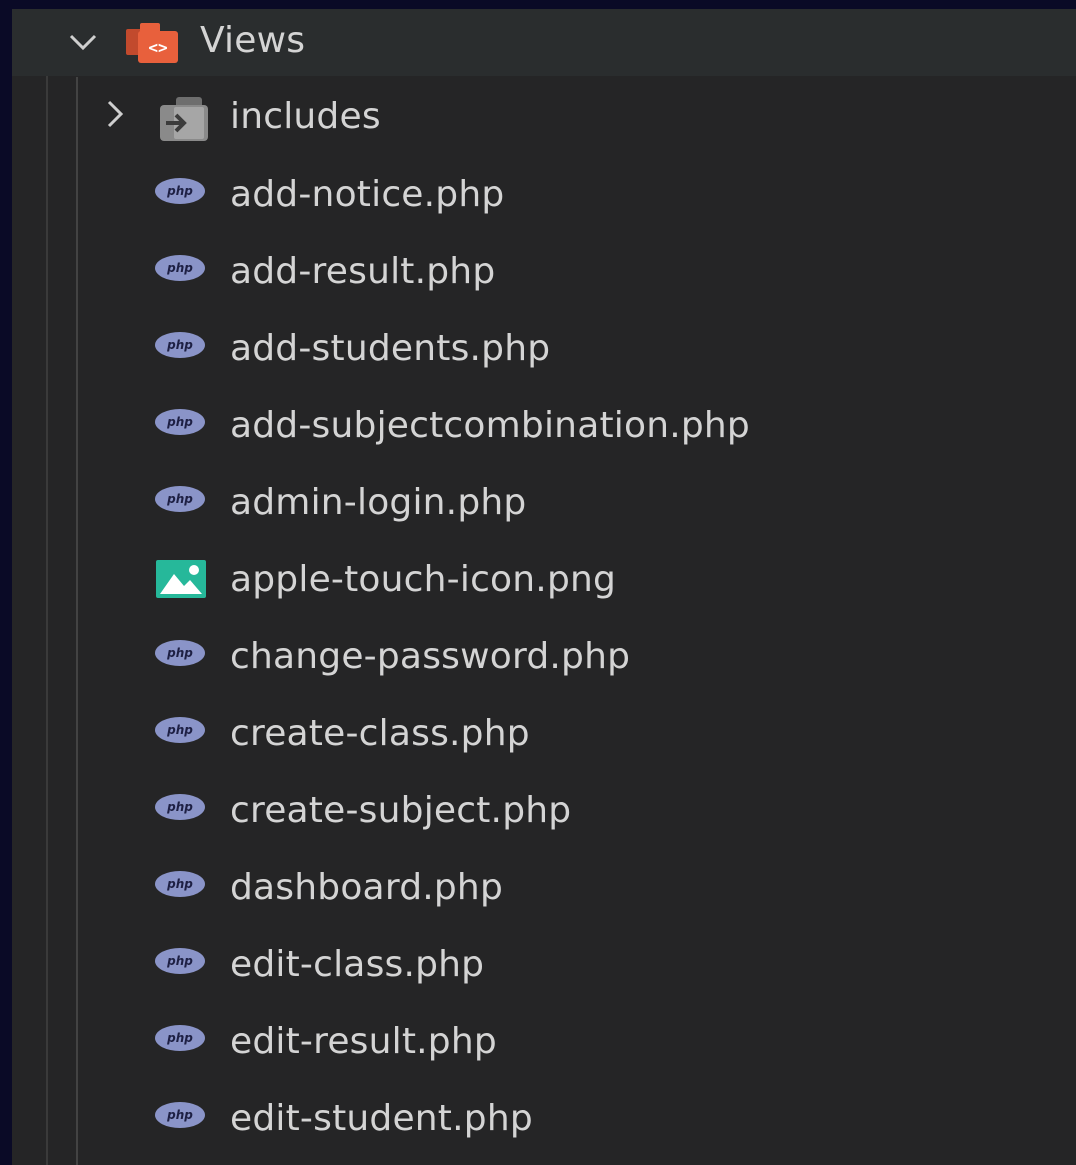 The width and height of the screenshot is (1076, 1165). Describe the element at coordinates (423, 579) in the screenshot. I see `file-label: apple-touch-icon.png` at that location.